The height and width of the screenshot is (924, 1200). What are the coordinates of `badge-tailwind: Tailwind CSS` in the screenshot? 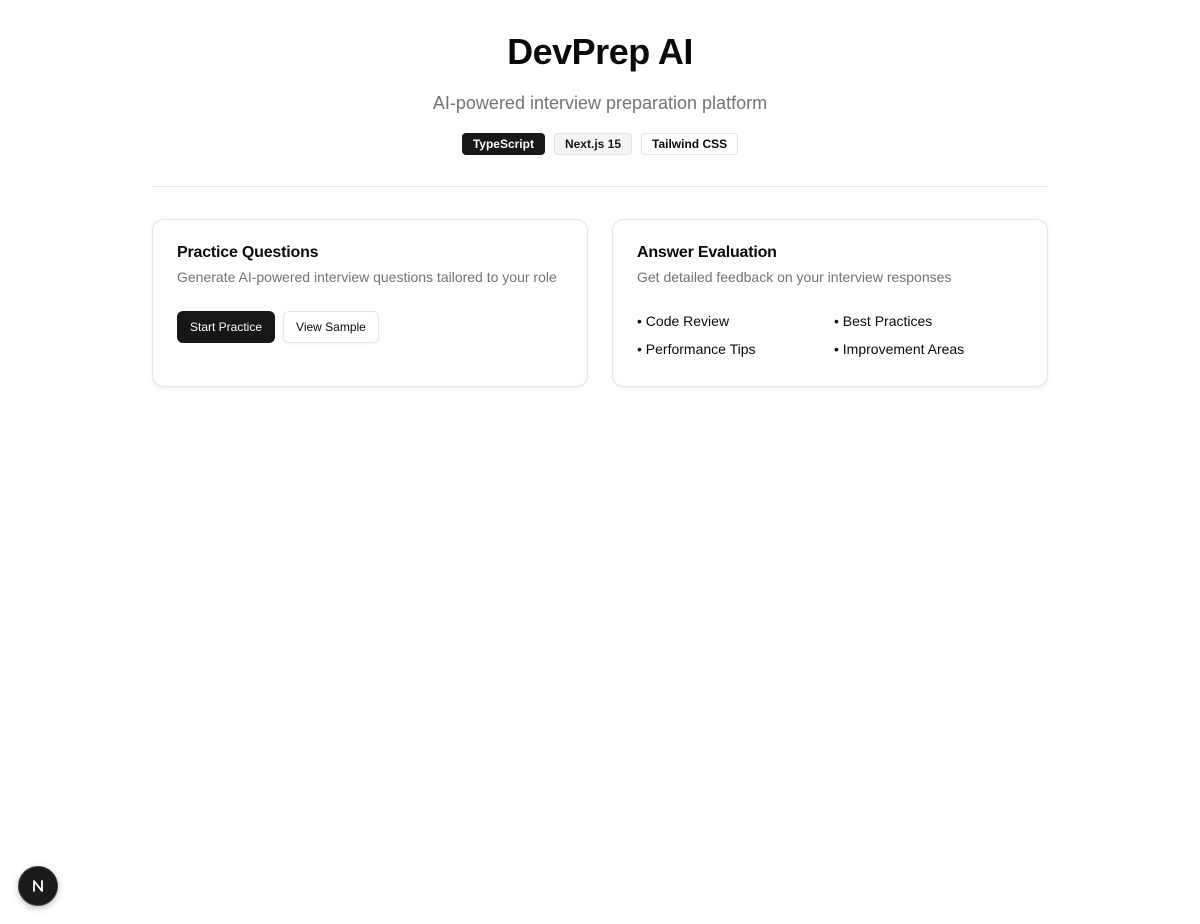 It's located at (690, 144).